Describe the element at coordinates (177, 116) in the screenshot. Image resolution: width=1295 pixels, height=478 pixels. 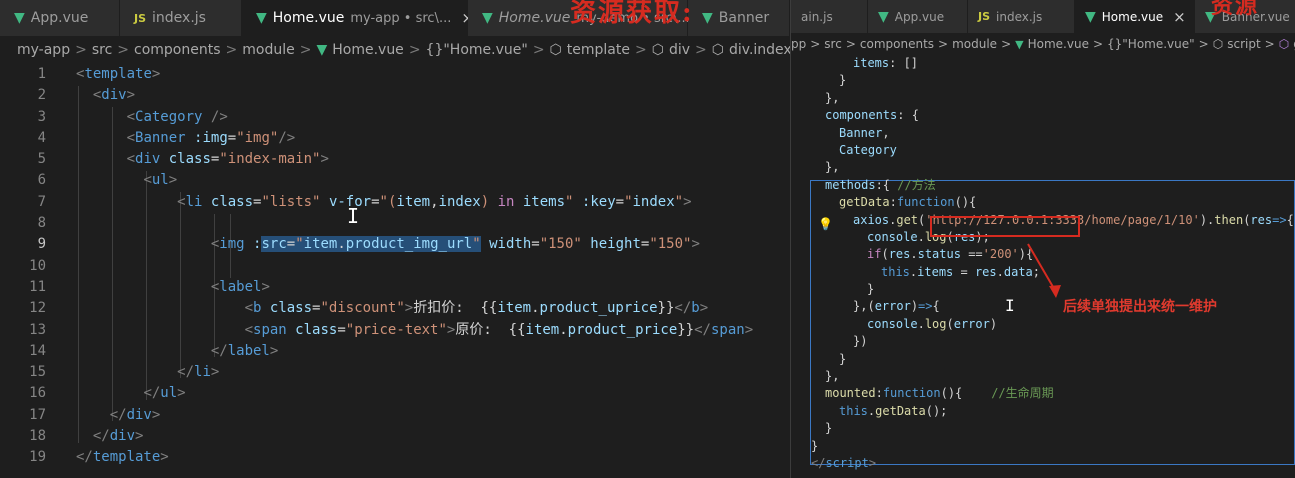
I see `line-content: <Category />` at that location.